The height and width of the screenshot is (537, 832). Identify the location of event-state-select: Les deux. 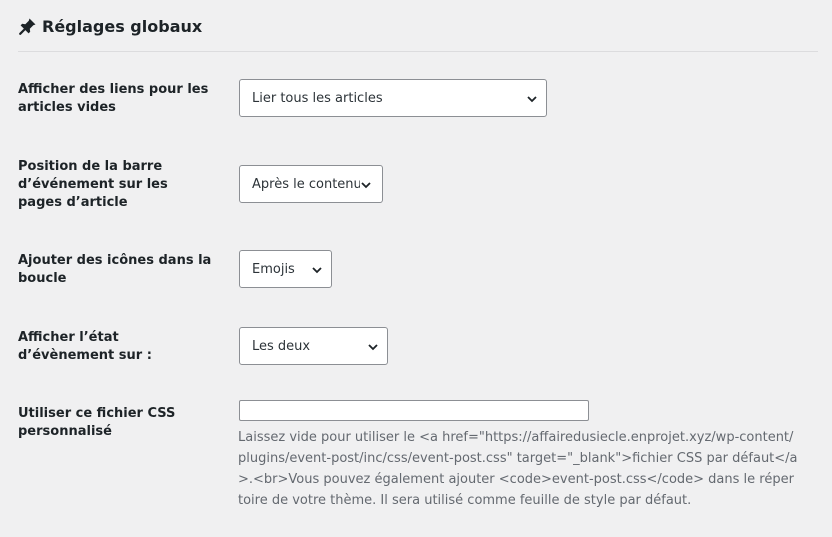
(313, 346).